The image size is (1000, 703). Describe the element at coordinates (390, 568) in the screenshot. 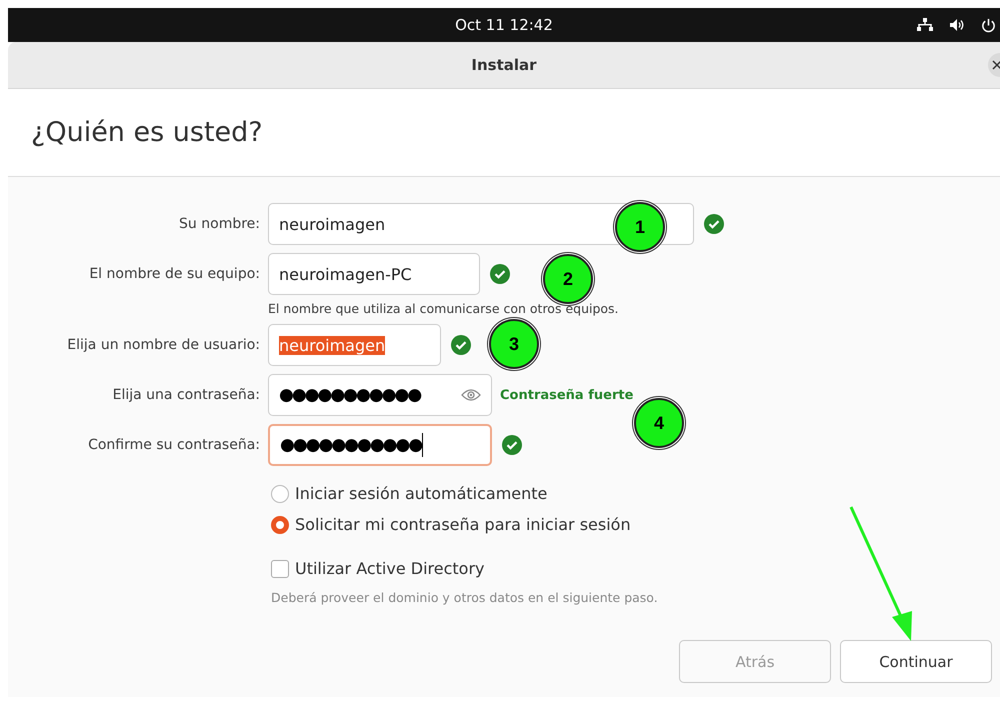

I see `checkbox-label: Utilizar Active Directory` at that location.